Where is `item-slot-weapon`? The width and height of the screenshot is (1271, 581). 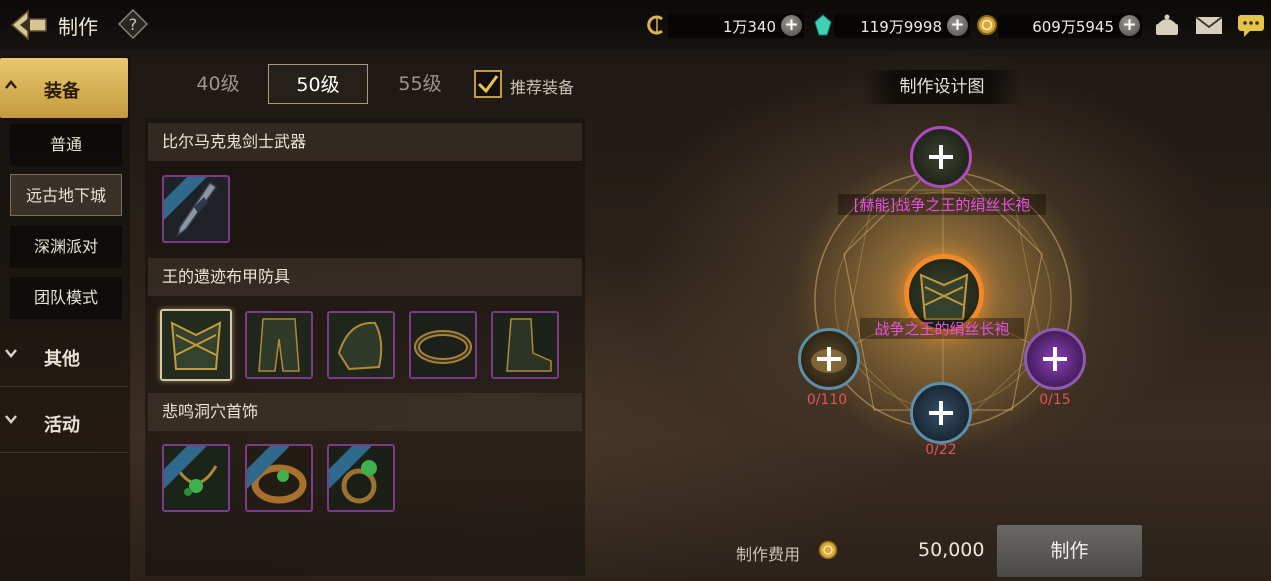 item-slot-weapon is located at coordinates (196, 209).